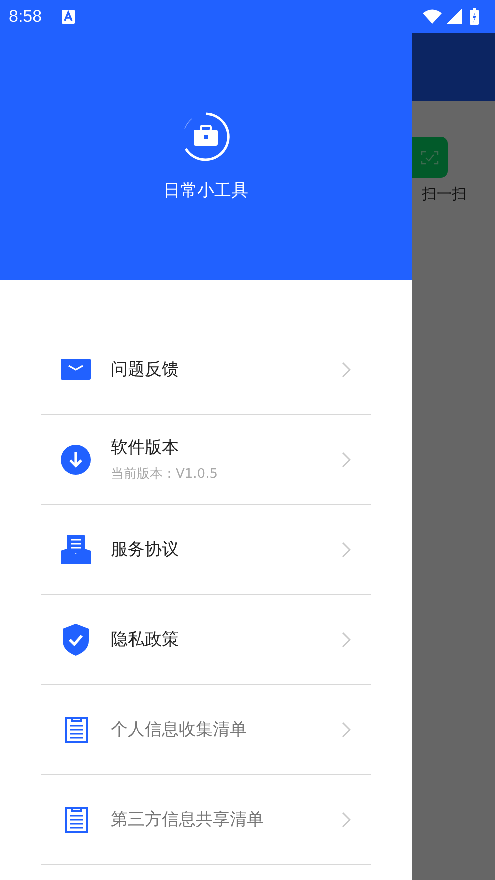 This screenshot has width=495, height=880. I want to click on scan-icon, so click(430, 157).